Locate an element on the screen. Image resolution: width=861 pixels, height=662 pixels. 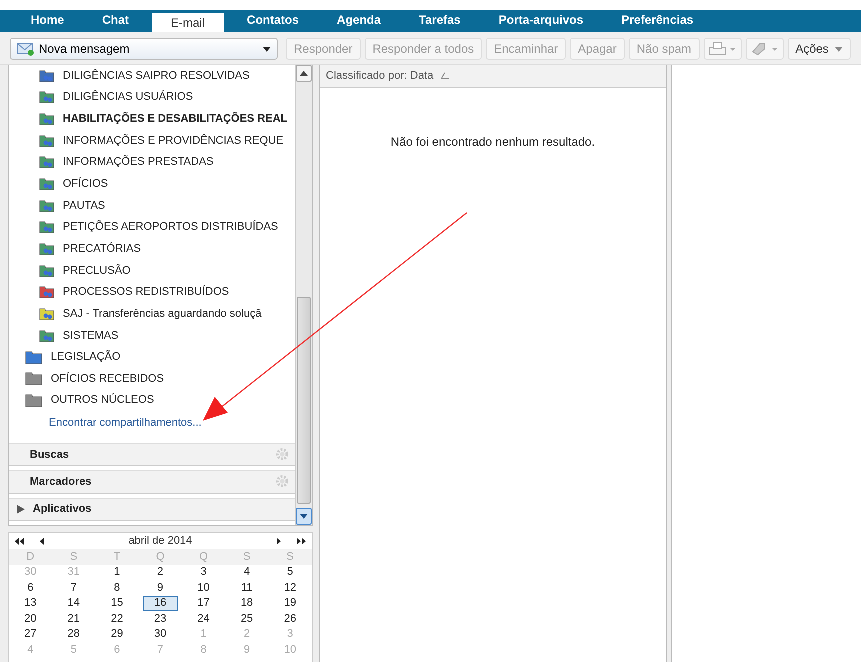
calendar-day: 8 is located at coordinates (117, 588).